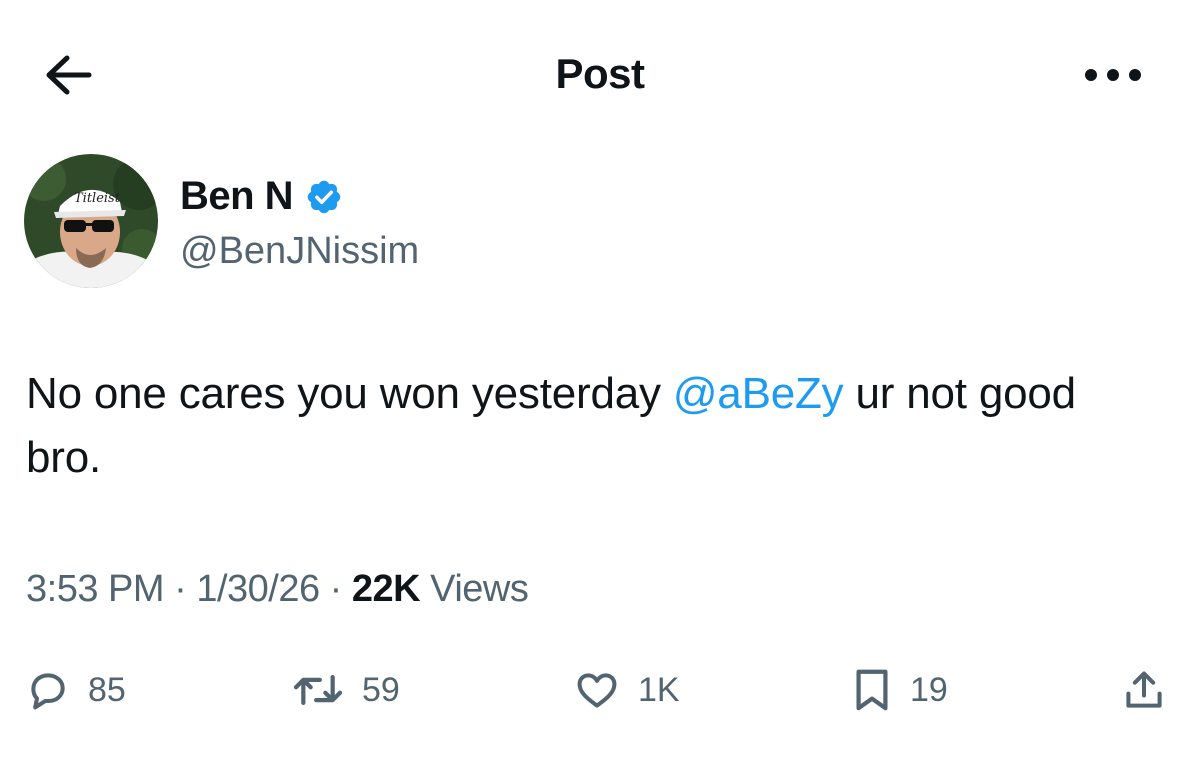  I want to click on svg-text: Titleist, so click(97, 198).